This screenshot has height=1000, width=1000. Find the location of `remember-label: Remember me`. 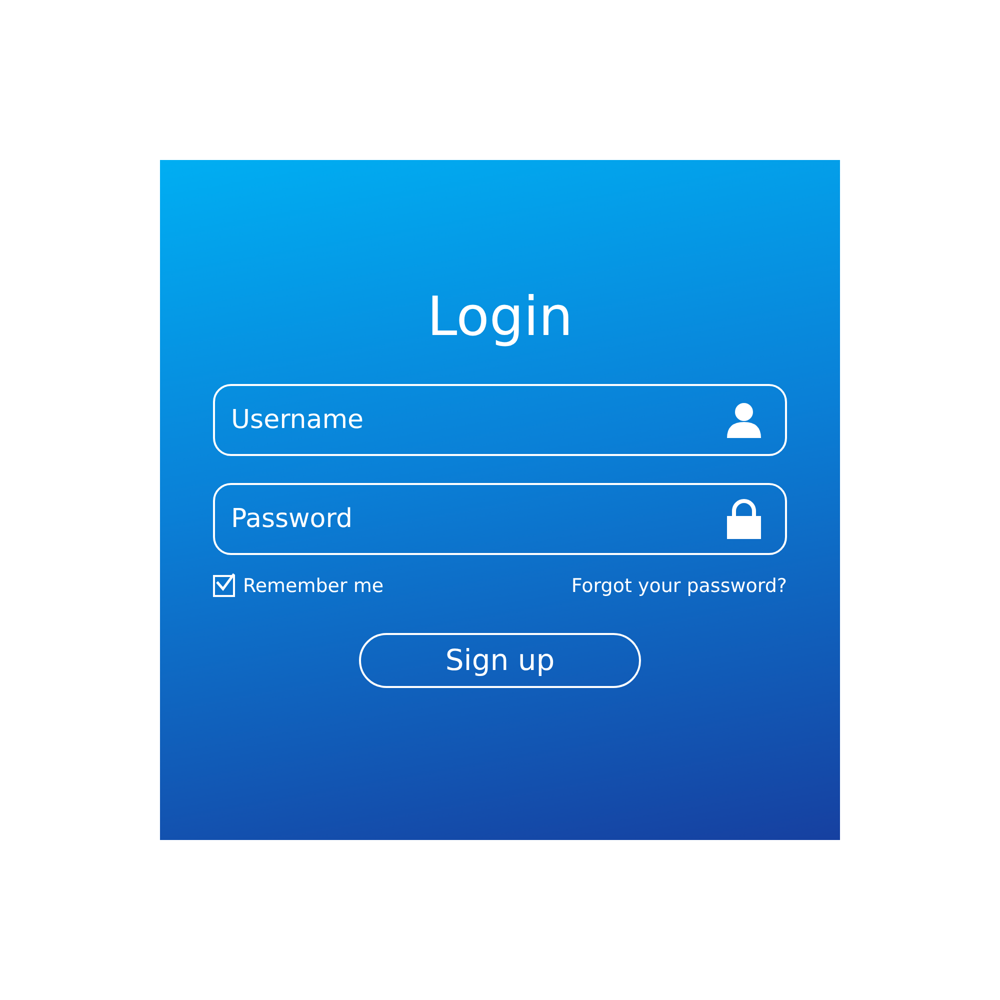

remember-label: Remember me is located at coordinates (313, 586).